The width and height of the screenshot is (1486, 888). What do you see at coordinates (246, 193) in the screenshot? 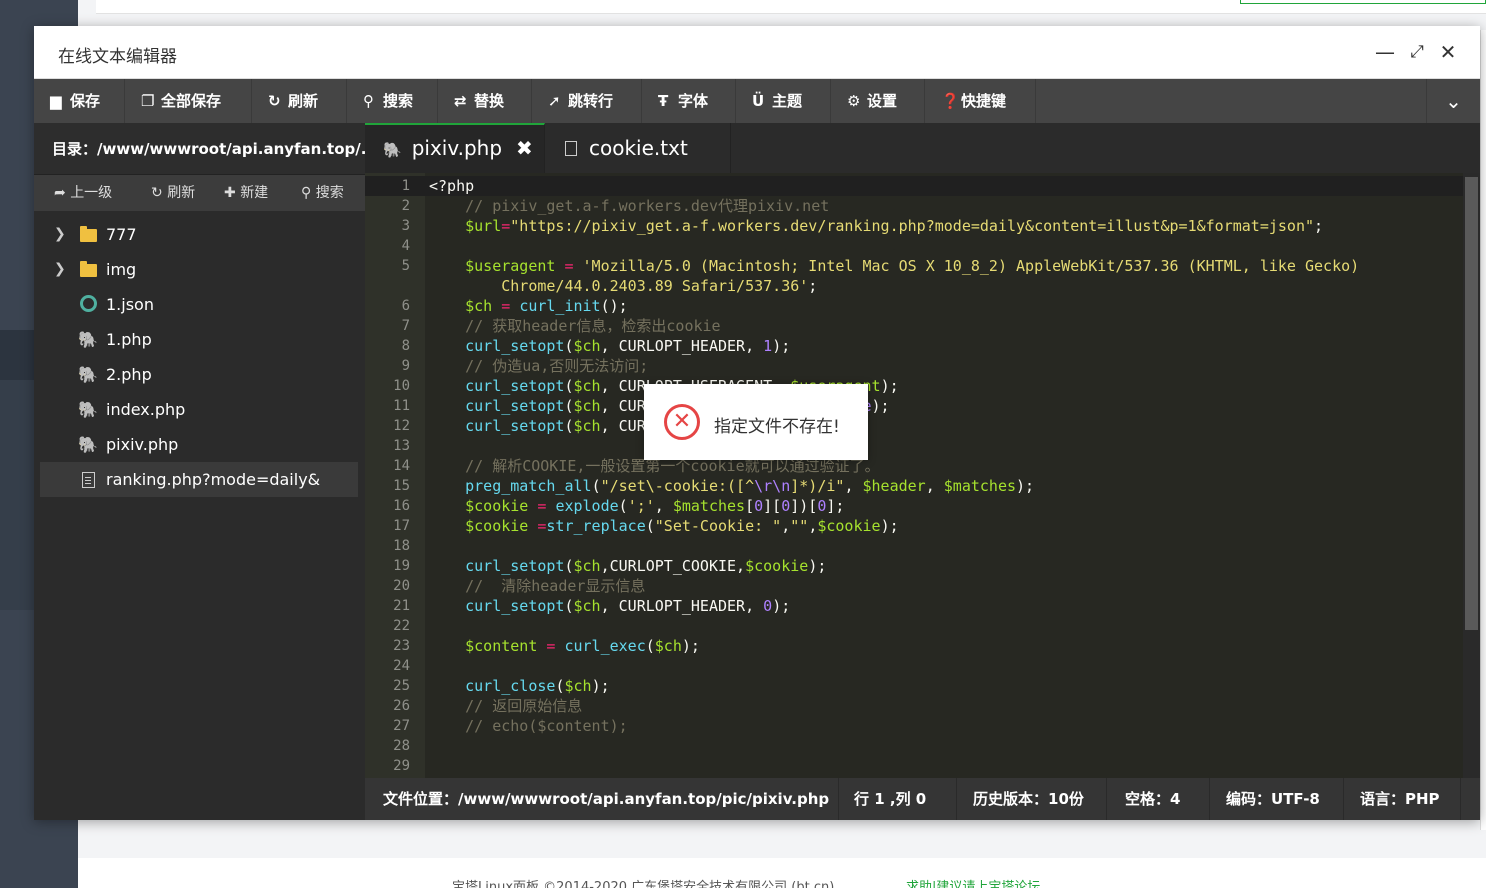
I see `new-file-button: ✚ 新建` at bounding box center [246, 193].